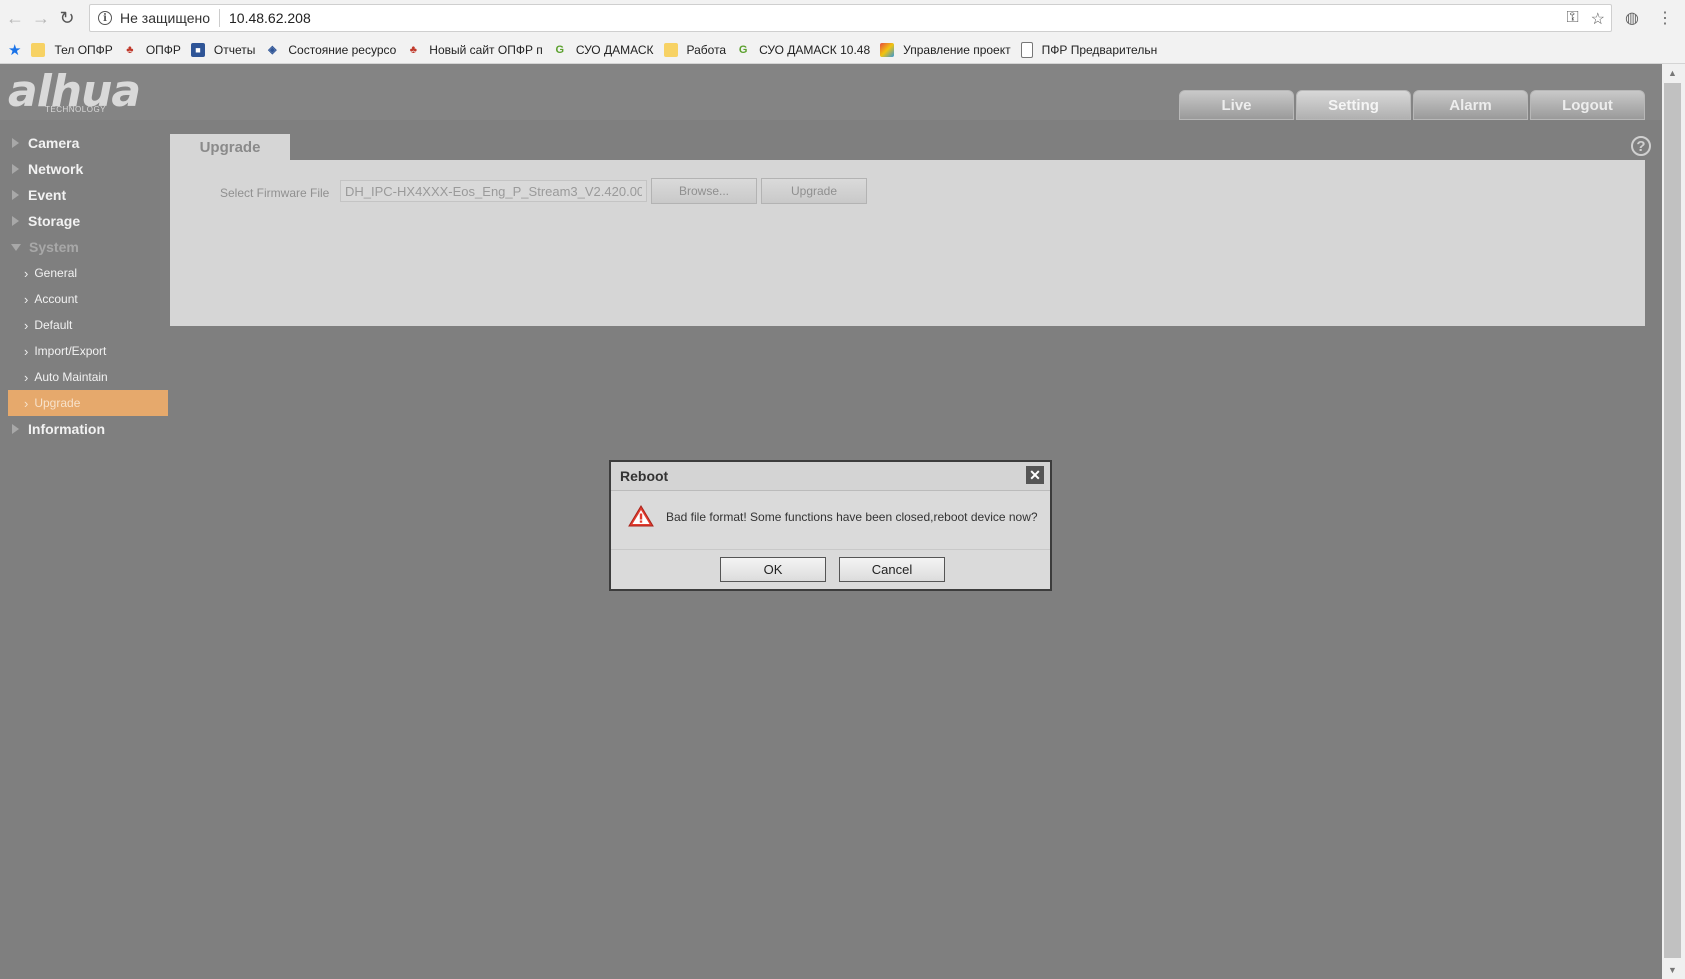 This screenshot has height=979, width=1685. I want to click on scroll-down-icon: ▼, so click(1672, 970).